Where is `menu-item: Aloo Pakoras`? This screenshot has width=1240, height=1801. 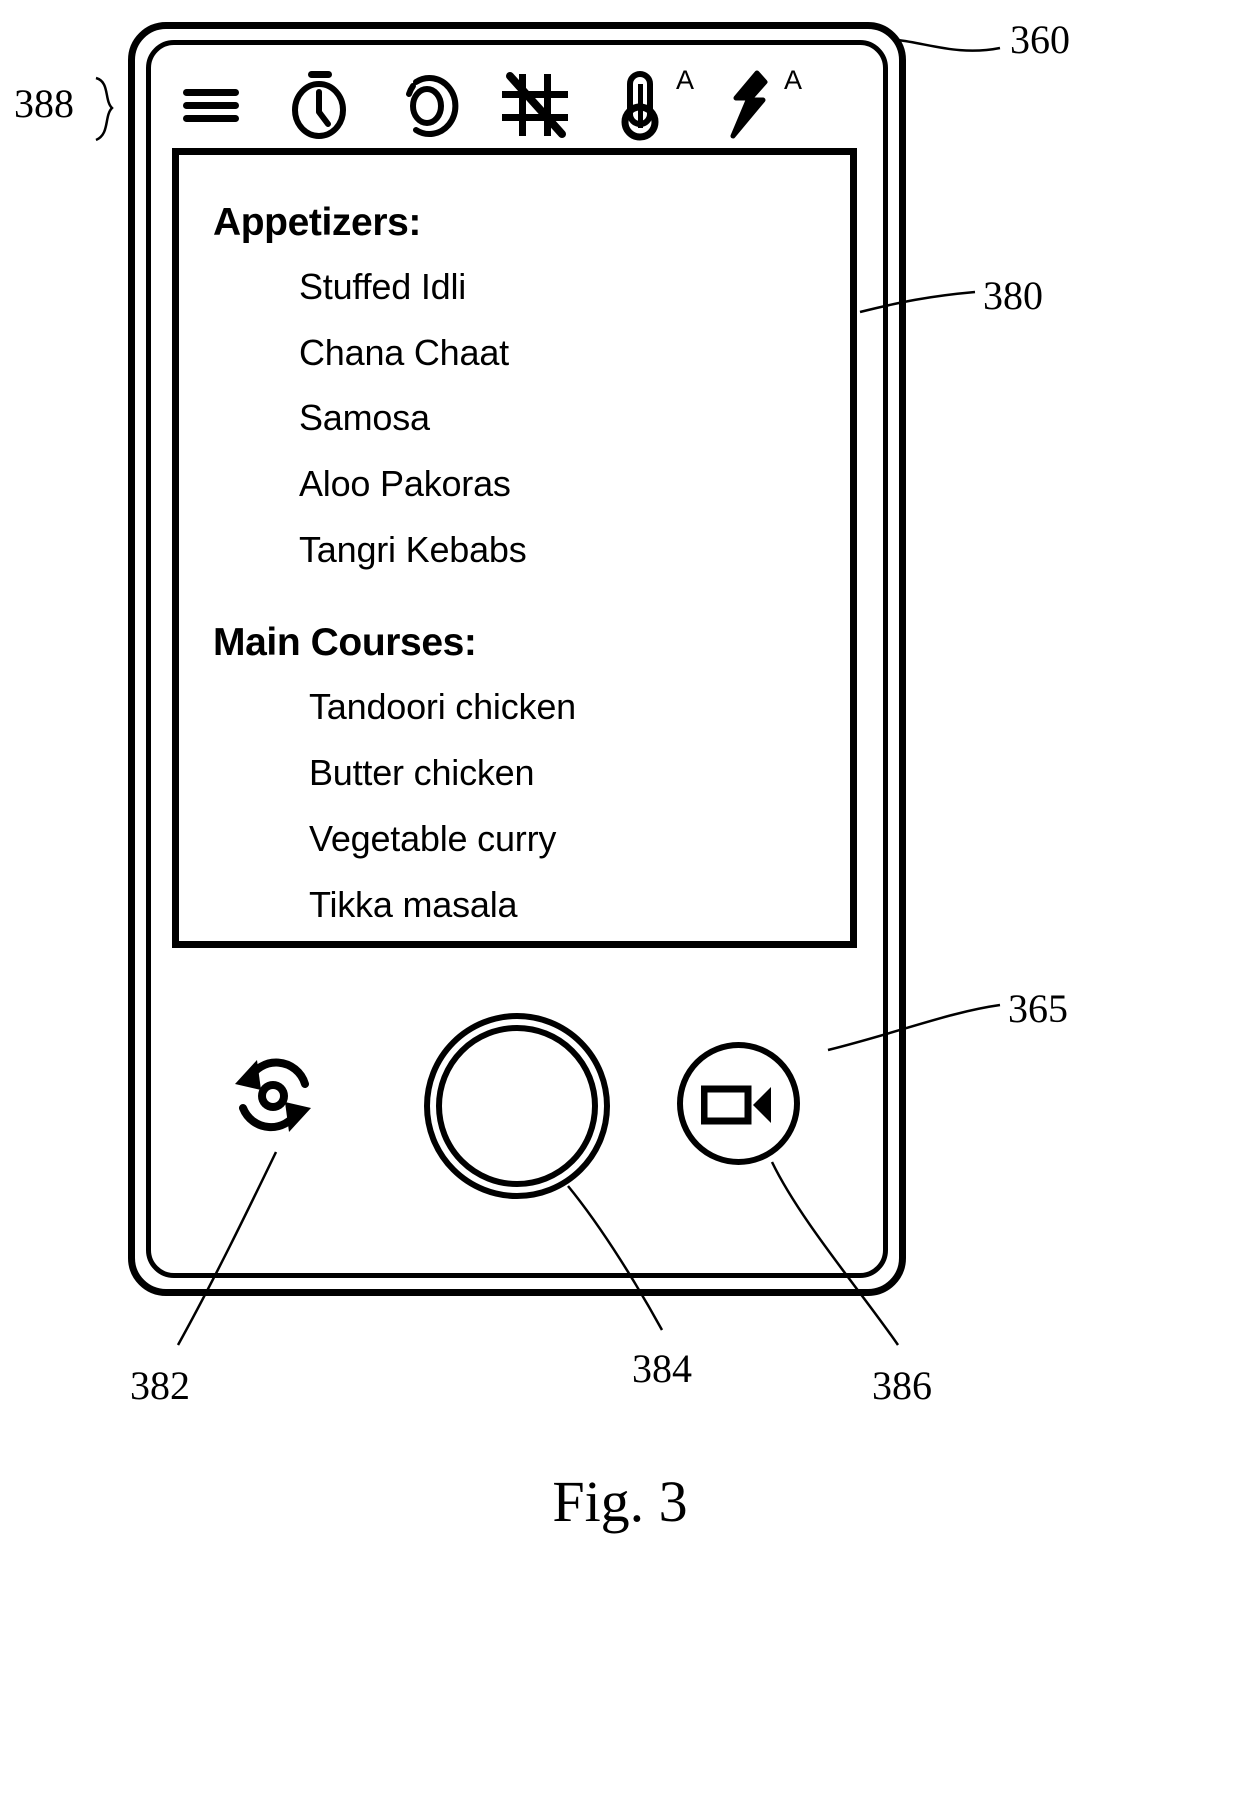
menu-item: Aloo Pakoras is located at coordinates (405, 484).